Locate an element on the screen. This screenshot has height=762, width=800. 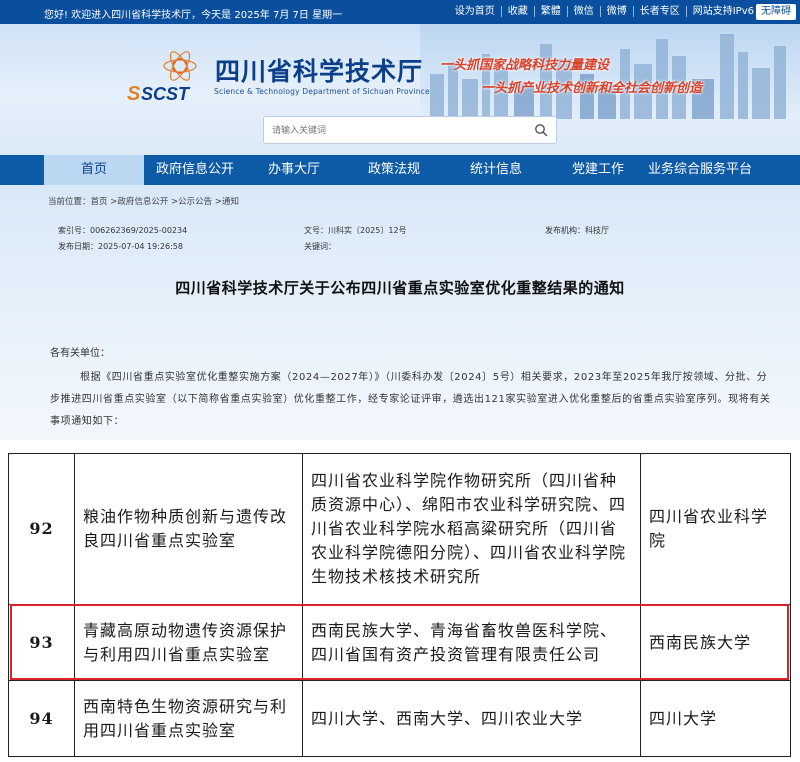
lab-units: 西南民族大学、青海省畜牧兽医科学院、四川省国有资产投资管理有限责任公司 is located at coordinates (471, 642).